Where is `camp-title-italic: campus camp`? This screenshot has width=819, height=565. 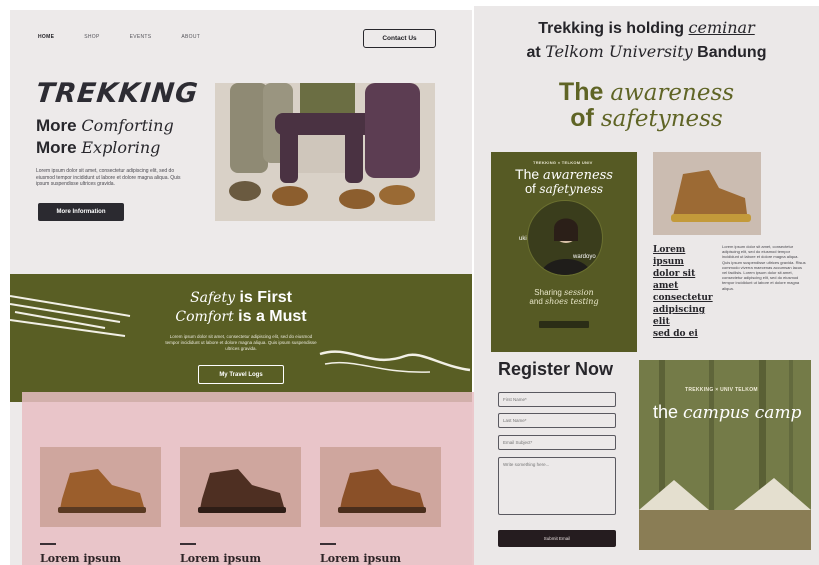
camp-title-italic: campus camp is located at coordinates (742, 413).